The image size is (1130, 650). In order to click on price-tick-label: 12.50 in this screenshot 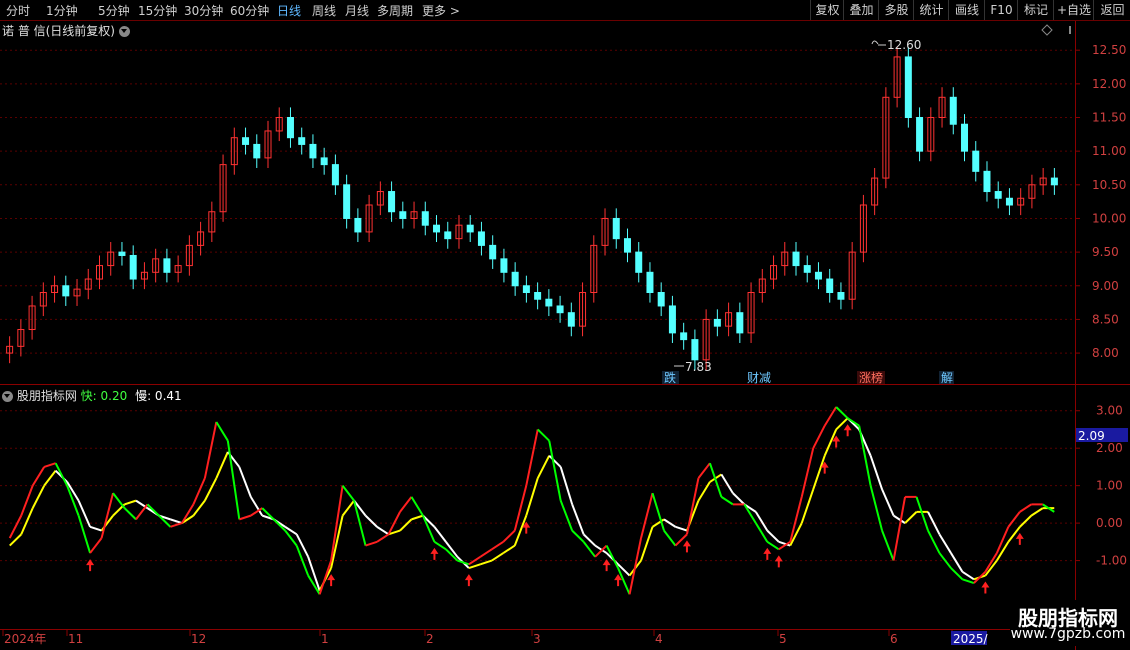, I will do `click(1109, 50)`.